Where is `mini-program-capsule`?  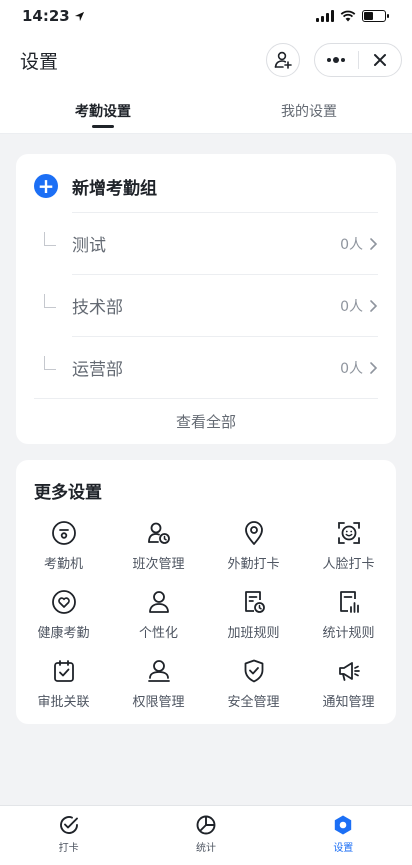 mini-program-capsule is located at coordinates (358, 60).